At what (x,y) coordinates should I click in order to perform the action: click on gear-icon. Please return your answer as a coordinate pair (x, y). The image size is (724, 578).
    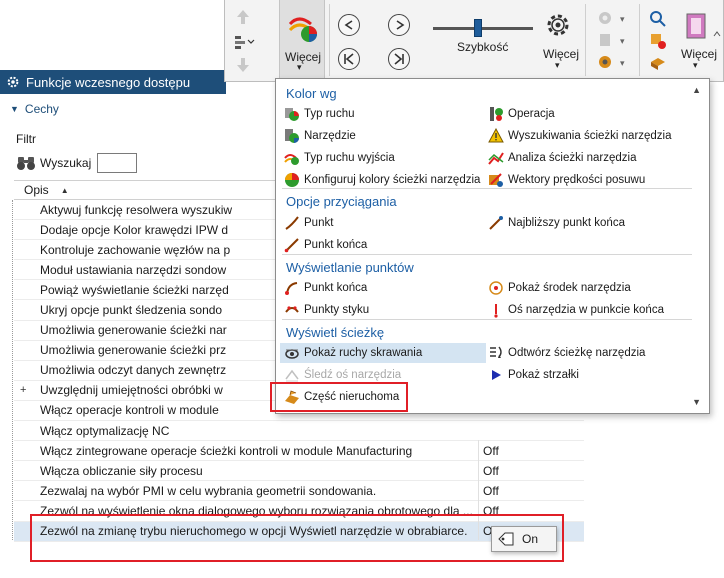
    Looking at the image, I should click on (13, 82).